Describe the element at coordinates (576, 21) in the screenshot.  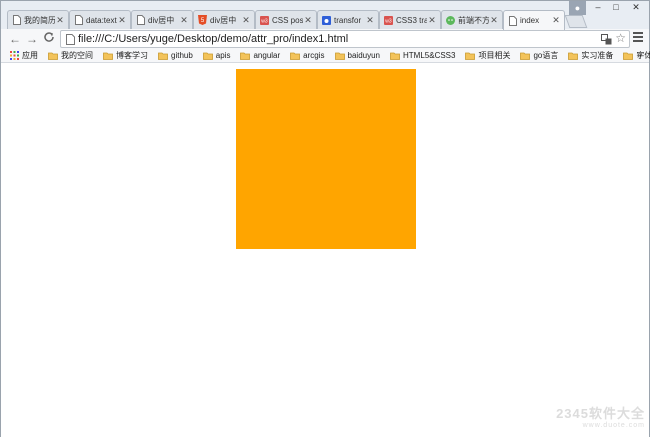
I see `new-tab-button` at that location.